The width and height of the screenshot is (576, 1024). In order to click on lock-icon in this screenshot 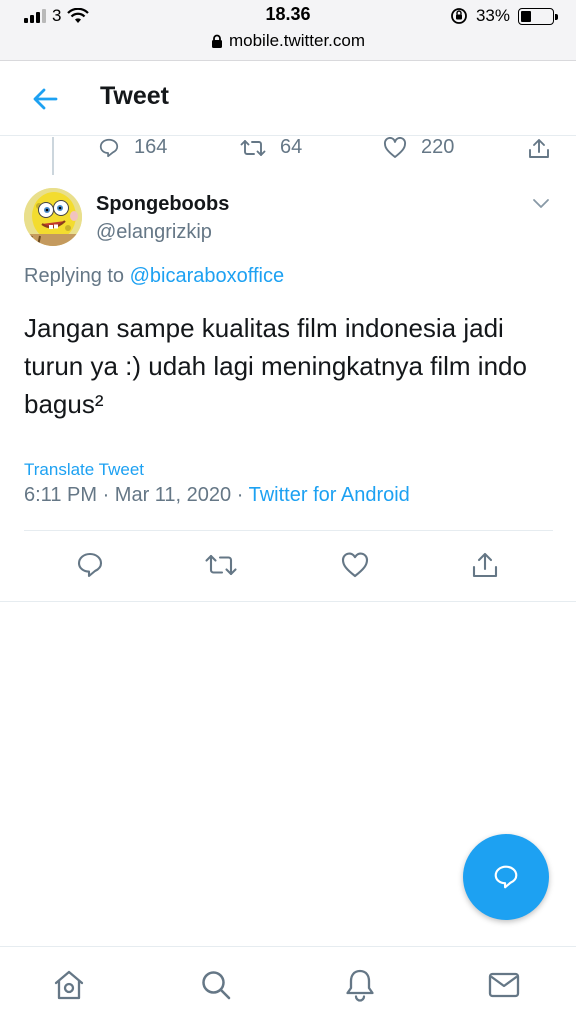, I will do `click(216, 41)`.